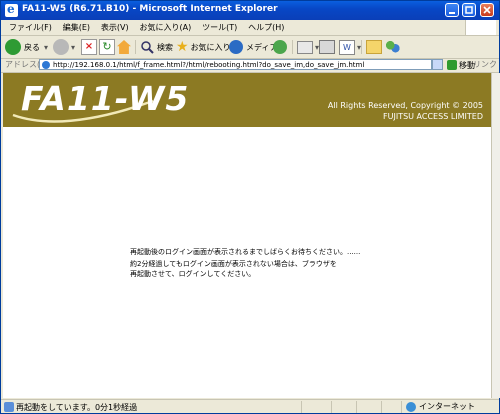 The height and width of the screenshot is (414, 500). What do you see at coordinates (452, 13) in the screenshot?
I see `minimize-icon` at bounding box center [452, 13].